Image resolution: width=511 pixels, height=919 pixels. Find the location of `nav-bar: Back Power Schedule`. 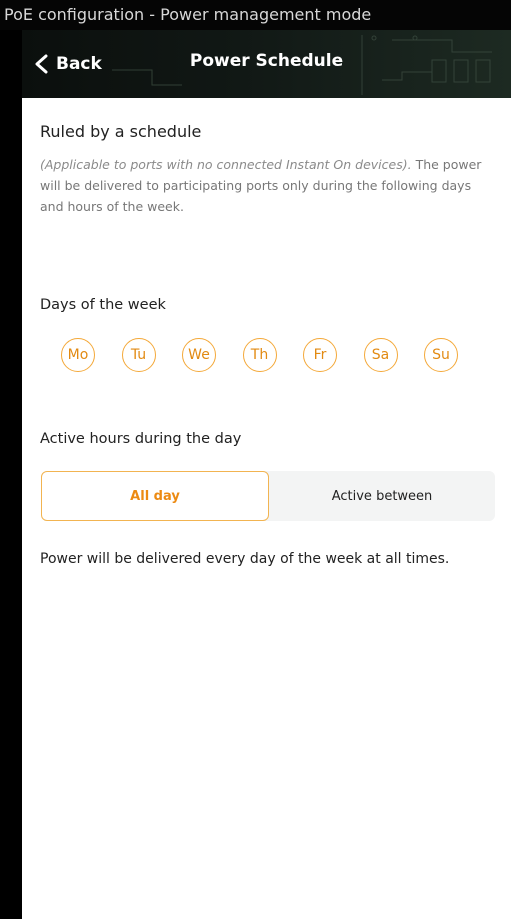

nav-bar: Back Power Schedule is located at coordinates (266, 64).